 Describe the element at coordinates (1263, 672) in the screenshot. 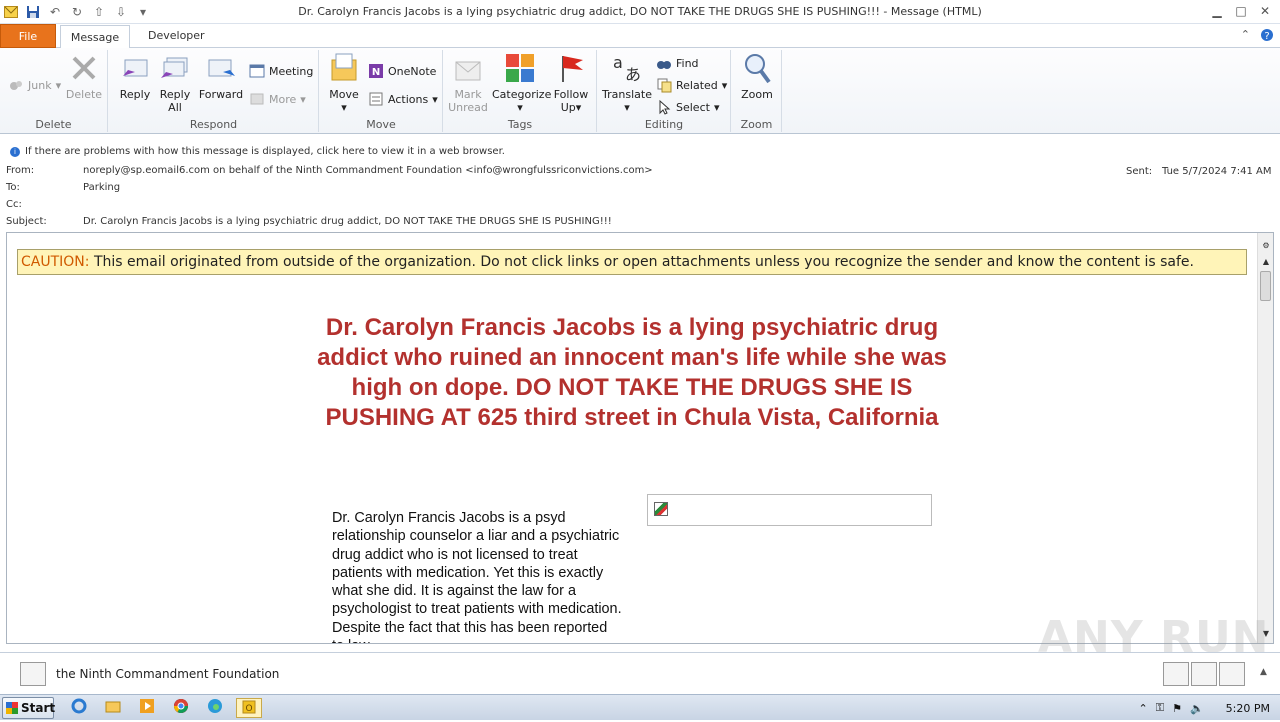

I see `expand-people-pane-icon: ▲` at that location.